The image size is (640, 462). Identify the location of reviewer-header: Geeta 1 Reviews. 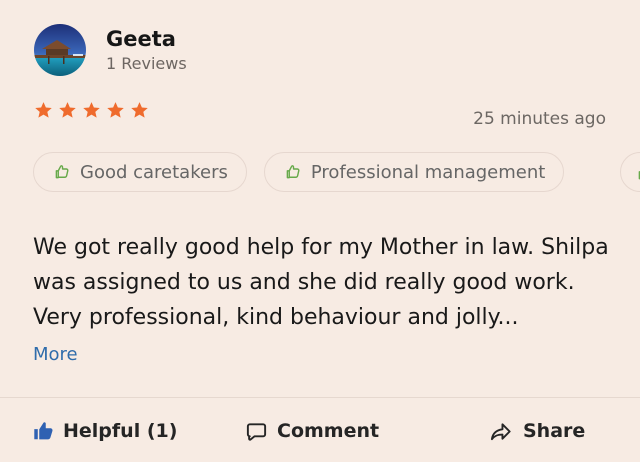
(110, 50).